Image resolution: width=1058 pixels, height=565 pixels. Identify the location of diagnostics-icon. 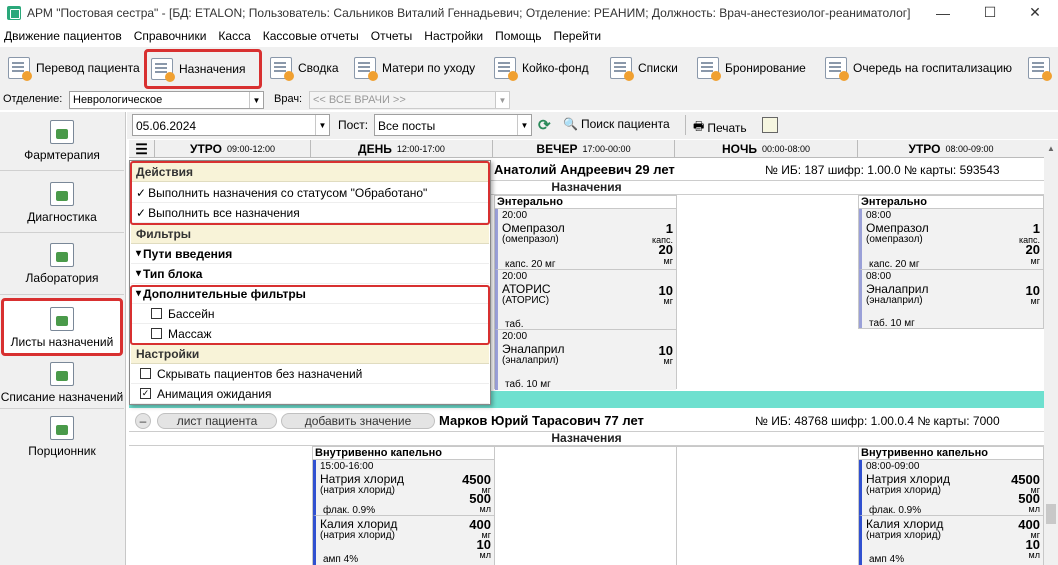
(62, 194).